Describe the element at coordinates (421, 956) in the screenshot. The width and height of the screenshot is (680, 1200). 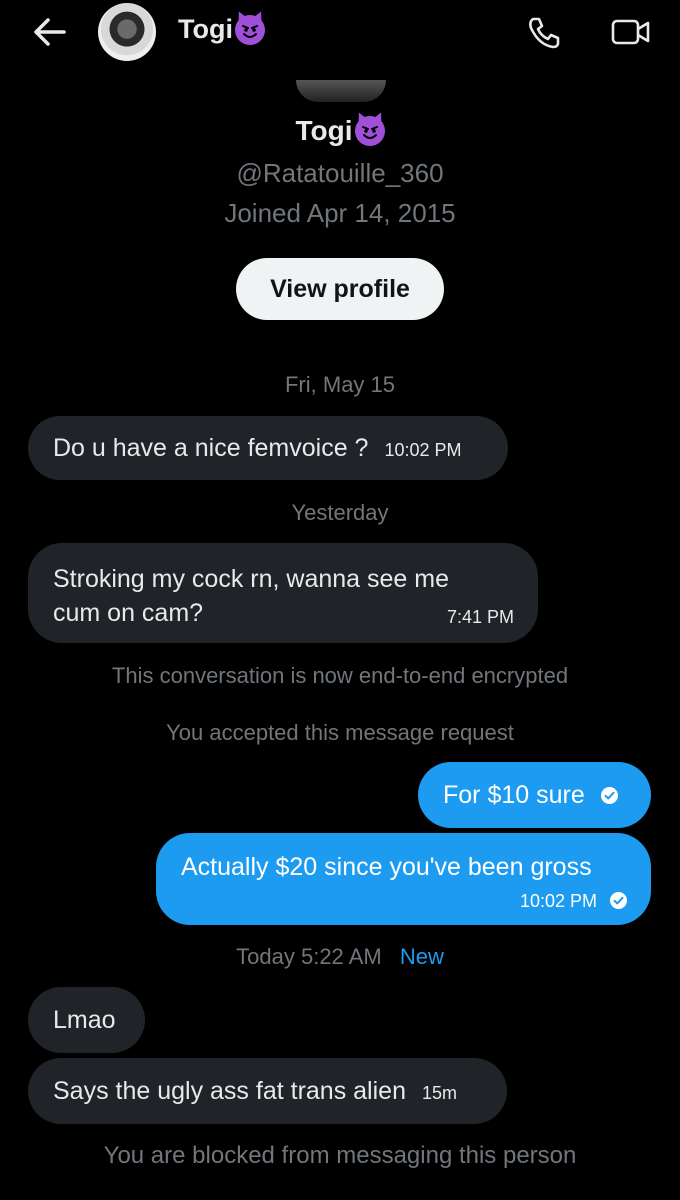
I see `new-messages-label: New` at that location.